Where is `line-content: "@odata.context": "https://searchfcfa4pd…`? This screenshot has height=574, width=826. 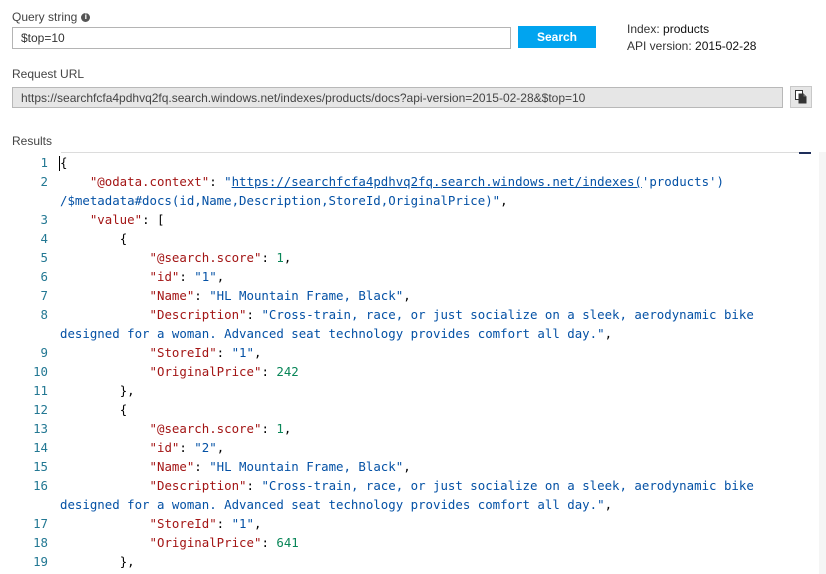
line-content: "@odata.context": "https://searchfcfa4pd… is located at coordinates (392, 181).